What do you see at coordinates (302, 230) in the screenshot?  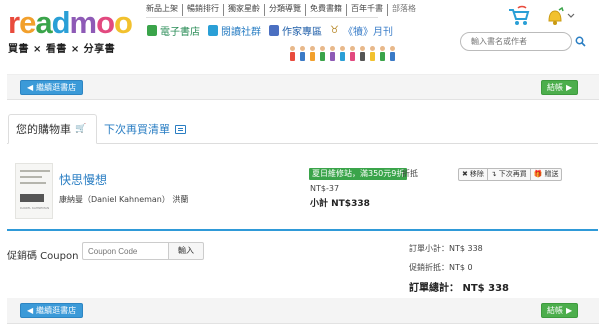 I see `item-divider` at bounding box center [302, 230].